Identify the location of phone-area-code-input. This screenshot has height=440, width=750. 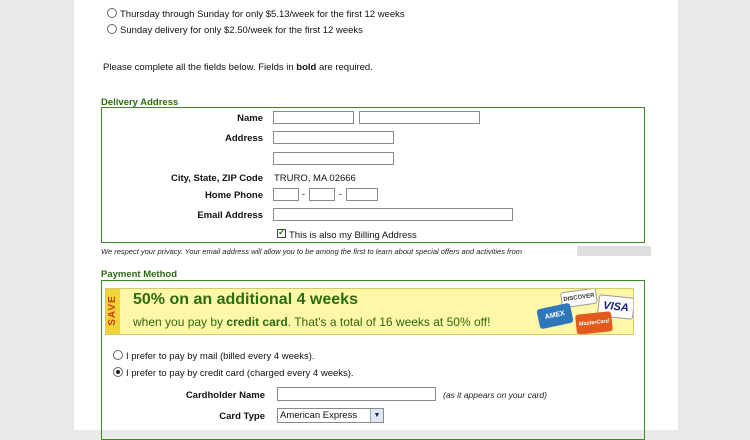
(286, 194).